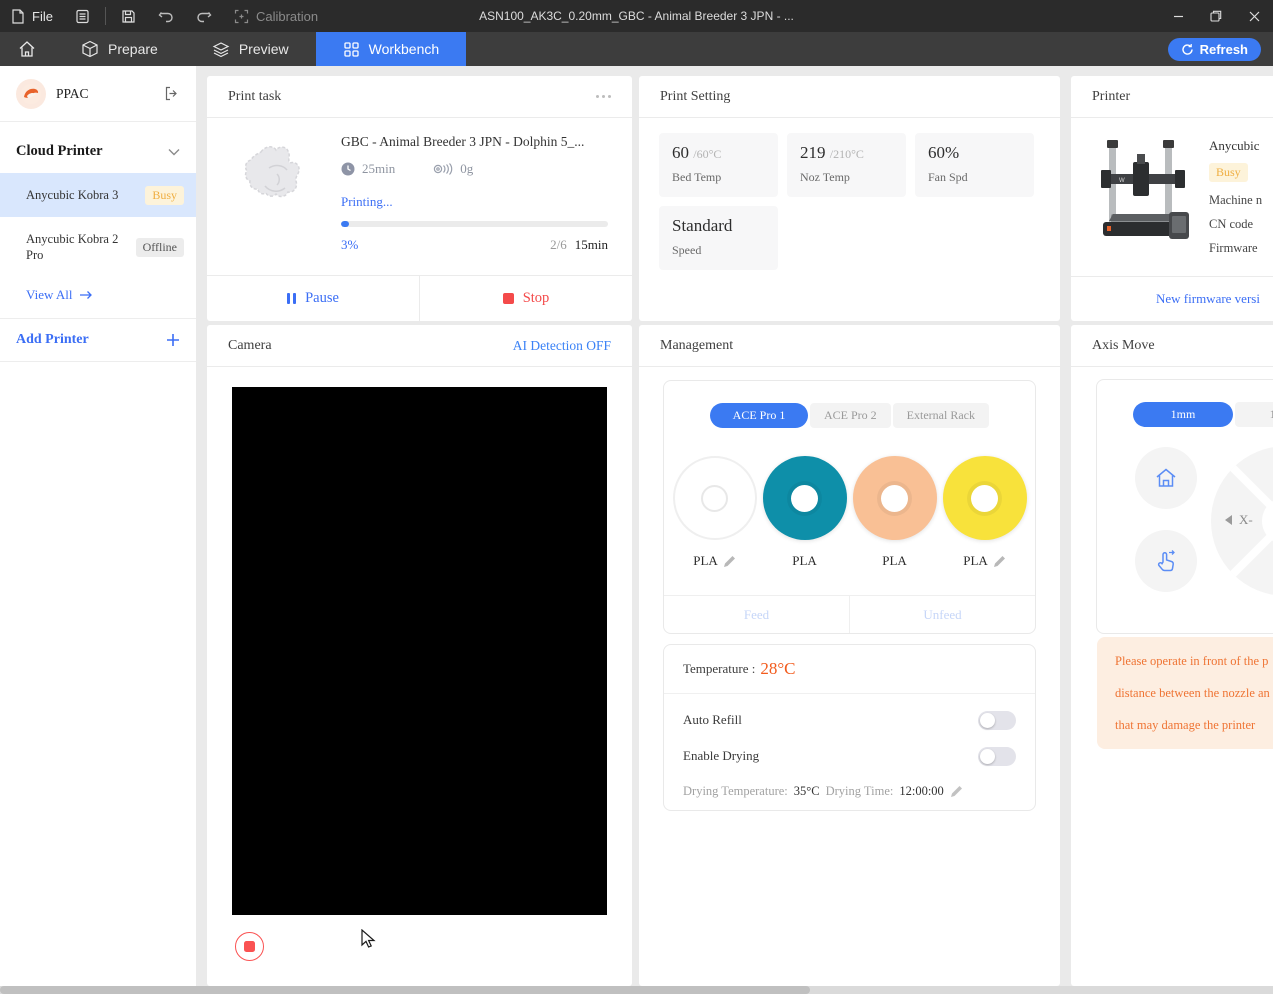 The height and width of the screenshot is (994, 1273). What do you see at coordinates (255, 96) in the screenshot?
I see `print-task-title: Print task` at bounding box center [255, 96].